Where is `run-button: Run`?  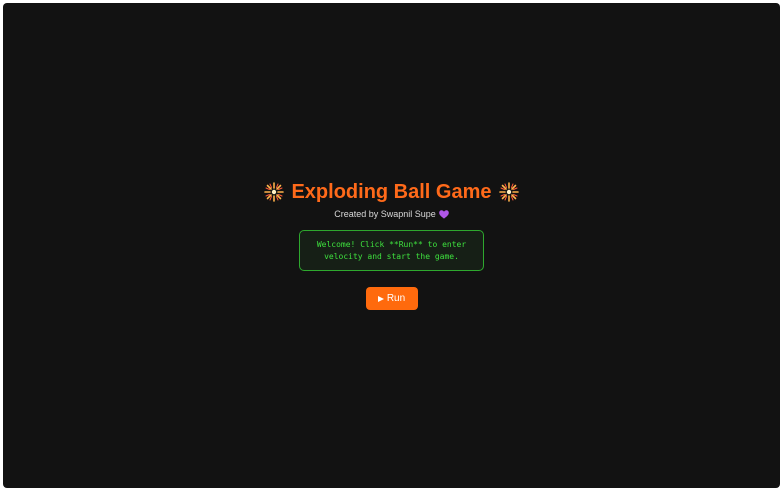 run-button: Run is located at coordinates (391, 298).